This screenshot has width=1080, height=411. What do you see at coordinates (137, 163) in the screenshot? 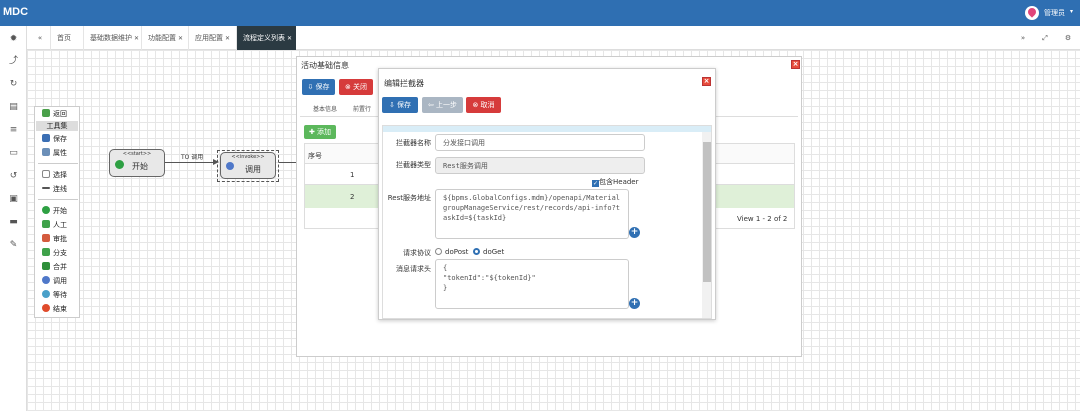
I see `flow-node-start: <<start>> 开始` at bounding box center [137, 163].